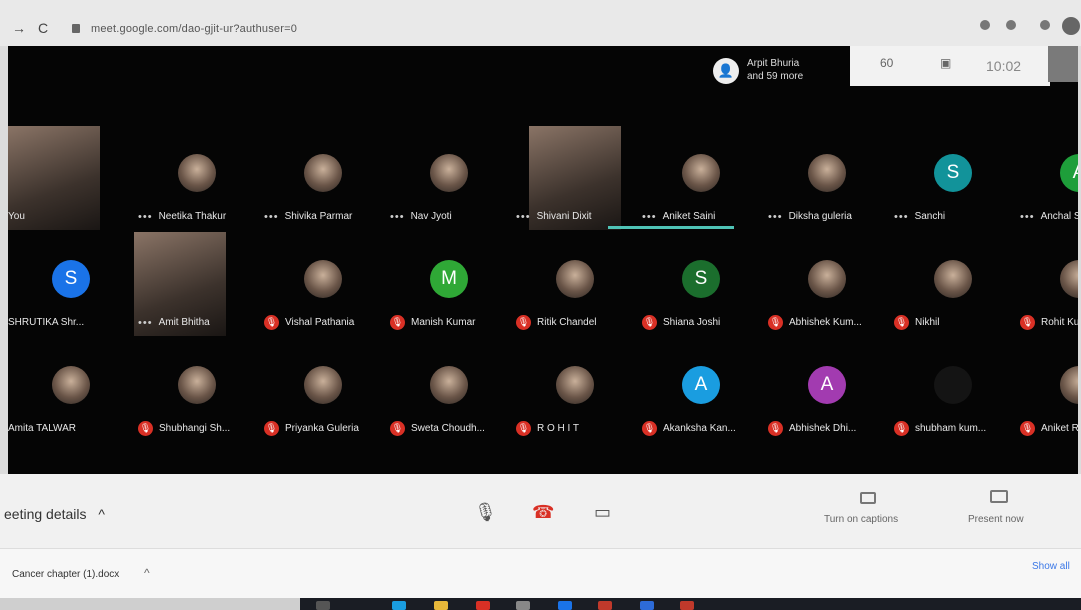  Describe the element at coordinates (820, 217) in the screenshot. I see `participant-name: Diksha guleria` at that location.